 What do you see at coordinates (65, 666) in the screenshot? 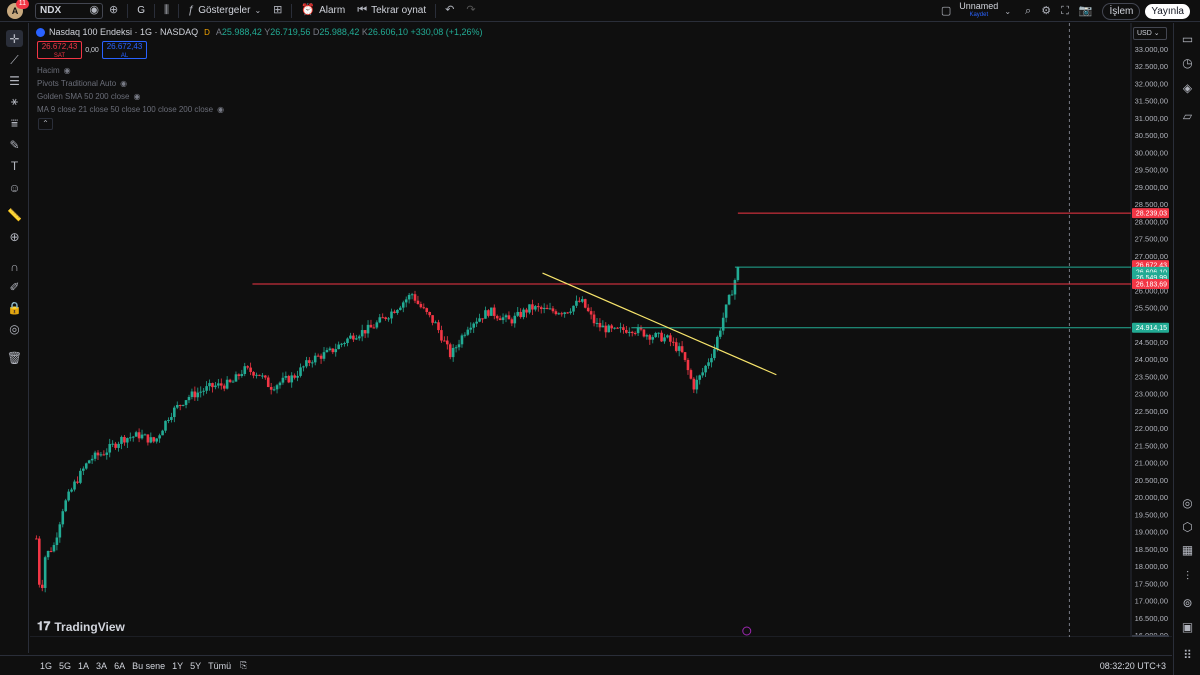
I see `timeframe-5g: 5G` at bounding box center [65, 666].